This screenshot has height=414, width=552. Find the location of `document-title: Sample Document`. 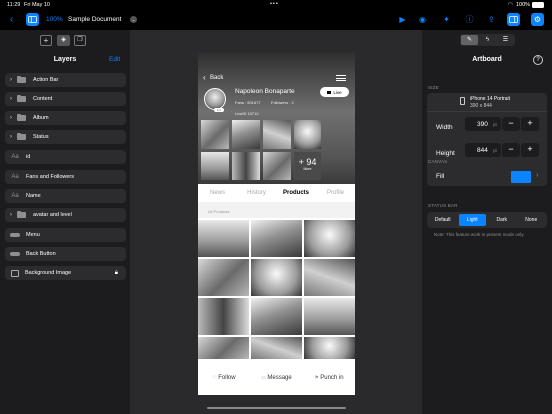

document-title: Sample Document is located at coordinates (94, 19).